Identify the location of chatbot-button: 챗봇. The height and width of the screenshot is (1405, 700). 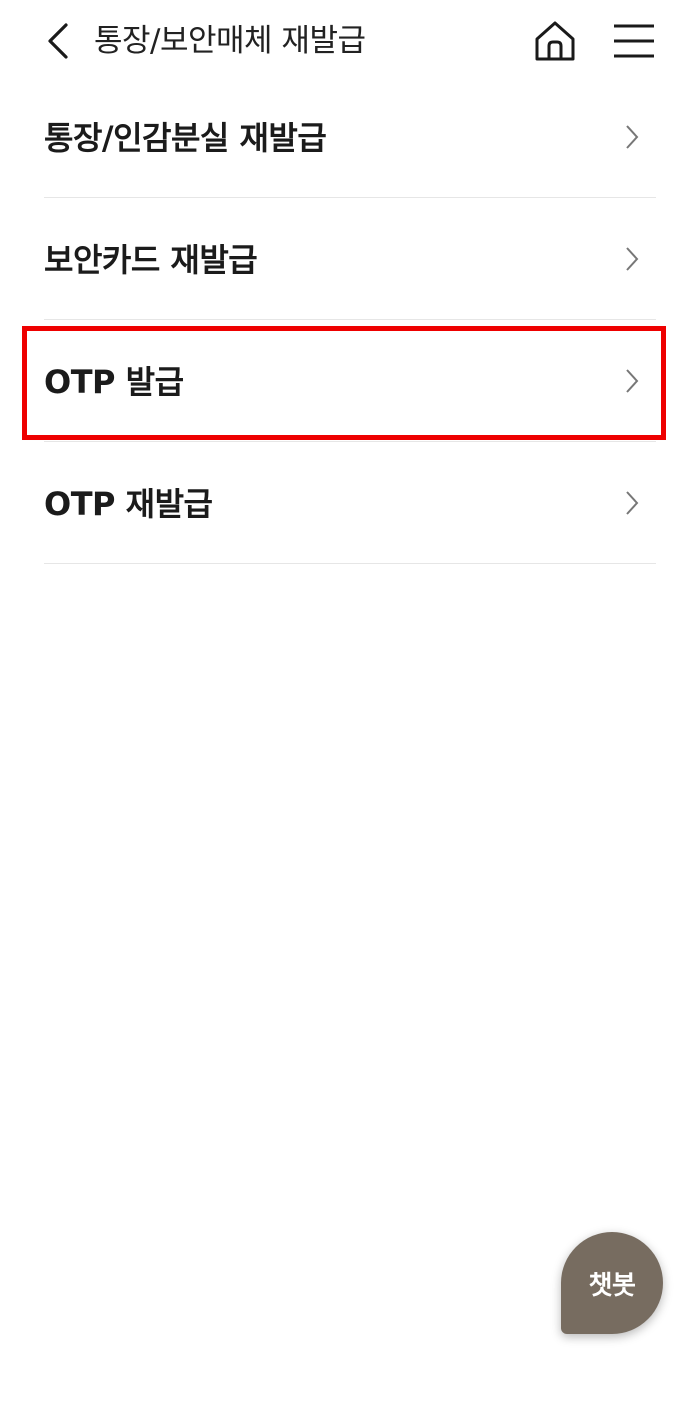
(612, 1283).